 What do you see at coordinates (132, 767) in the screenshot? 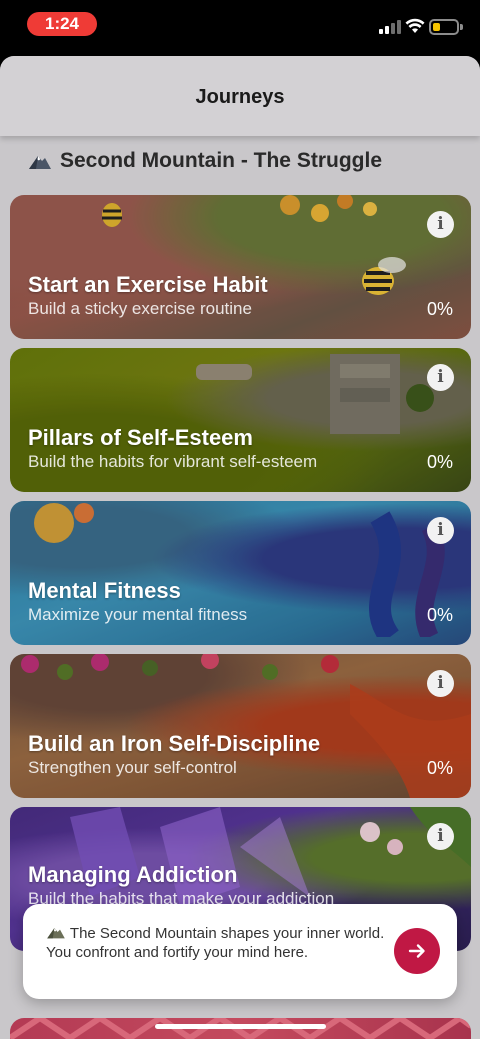
I see `journey-subtitle: Strengthen your self-control` at bounding box center [132, 767].